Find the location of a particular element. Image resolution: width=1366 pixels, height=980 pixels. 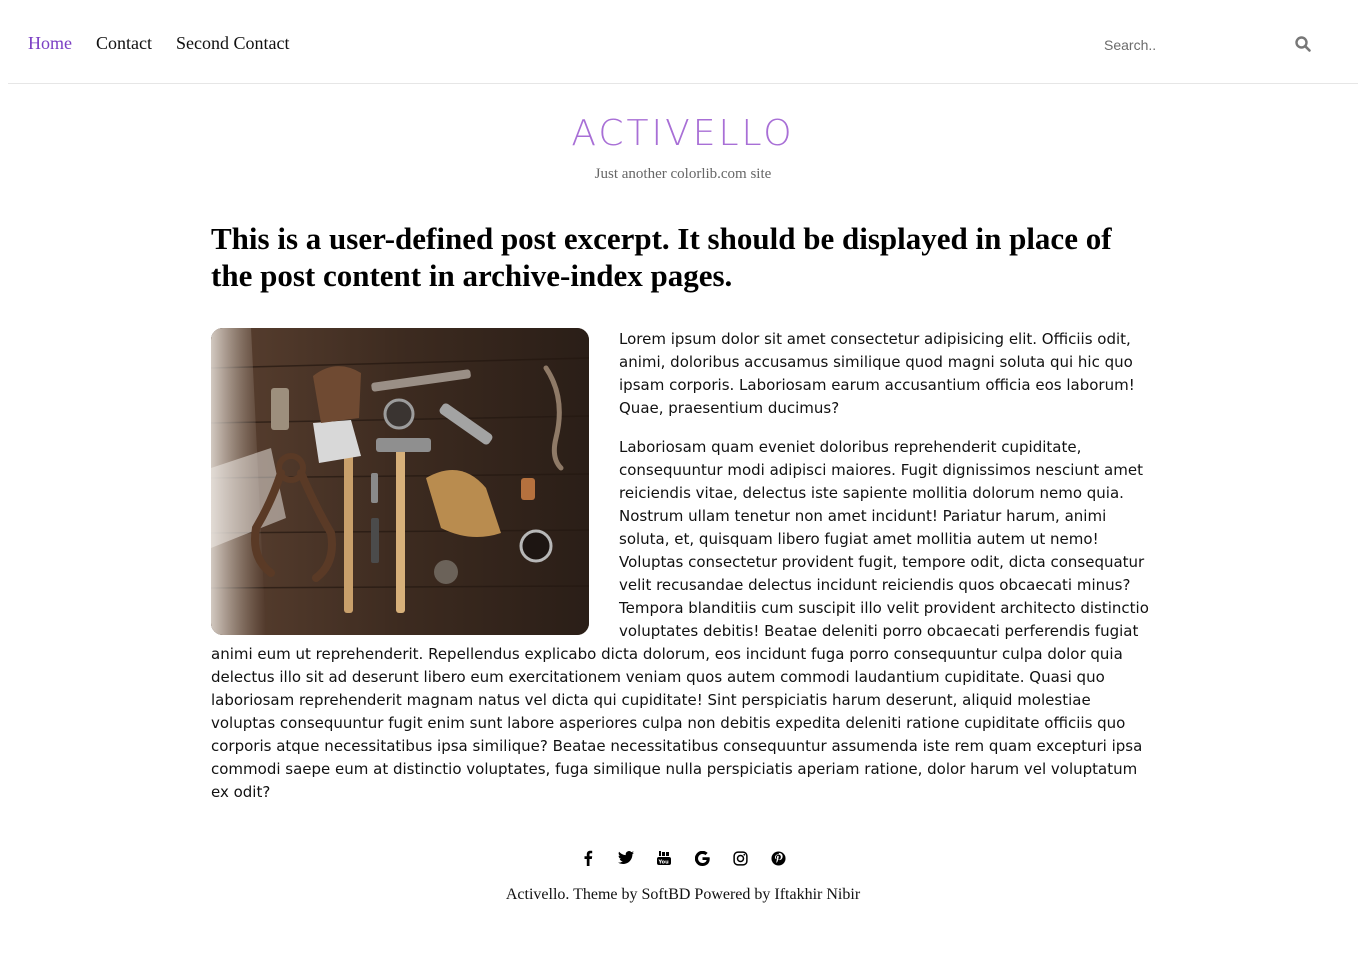

search-input is located at coordinates (1189, 45).